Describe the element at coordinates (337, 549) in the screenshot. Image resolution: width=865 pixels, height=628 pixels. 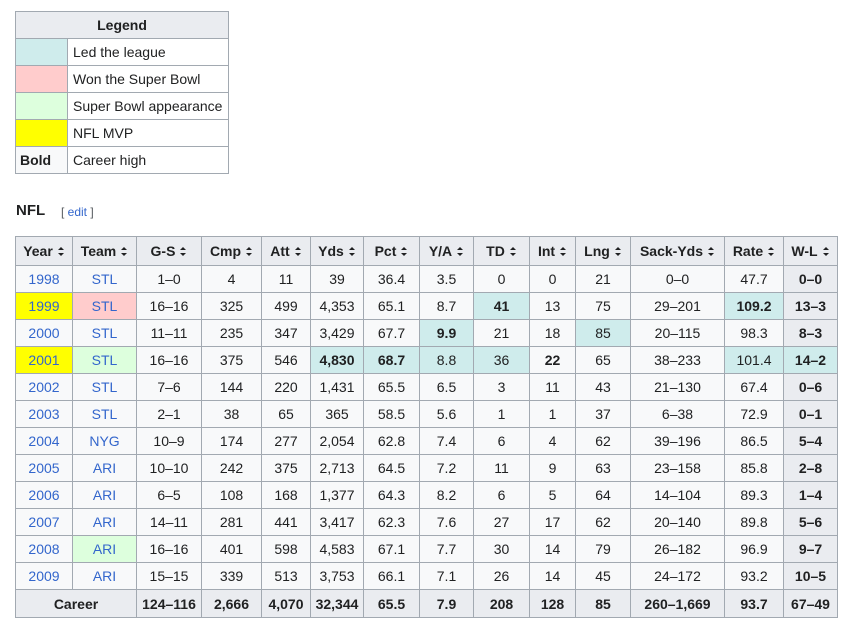
I see `cell-yds: 4,583` at that location.